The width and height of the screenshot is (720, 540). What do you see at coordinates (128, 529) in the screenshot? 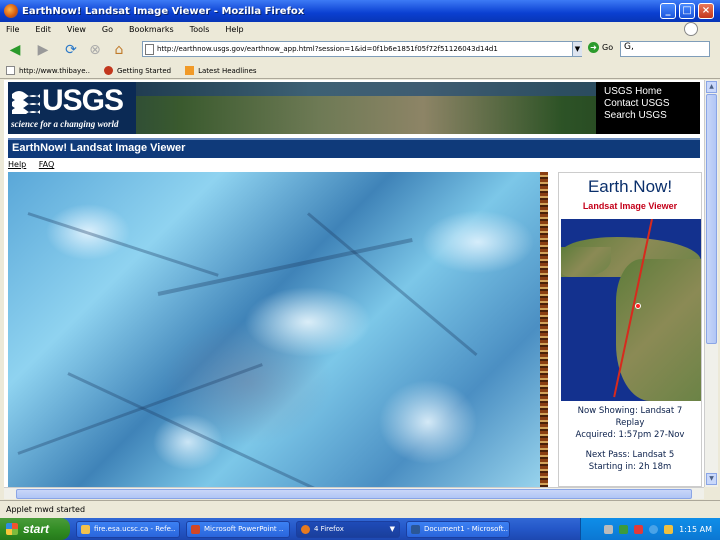
I see `taskbar-item: fire.esa.ucsc.ca - Refe..` at bounding box center [128, 529].